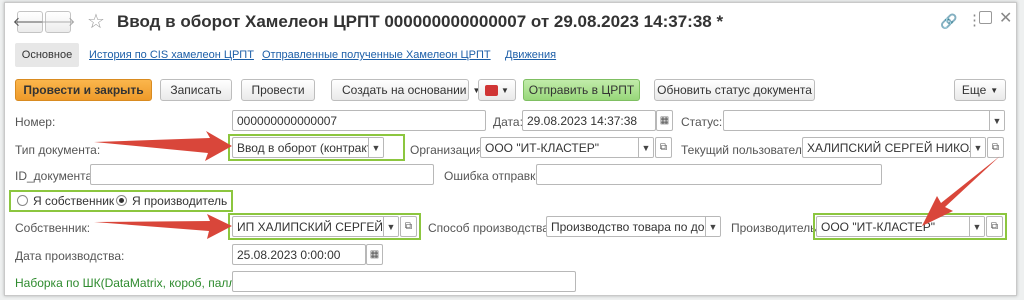  What do you see at coordinates (359, 120) in the screenshot?
I see `number-field: 000000000000007` at bounding box center [359, 120].